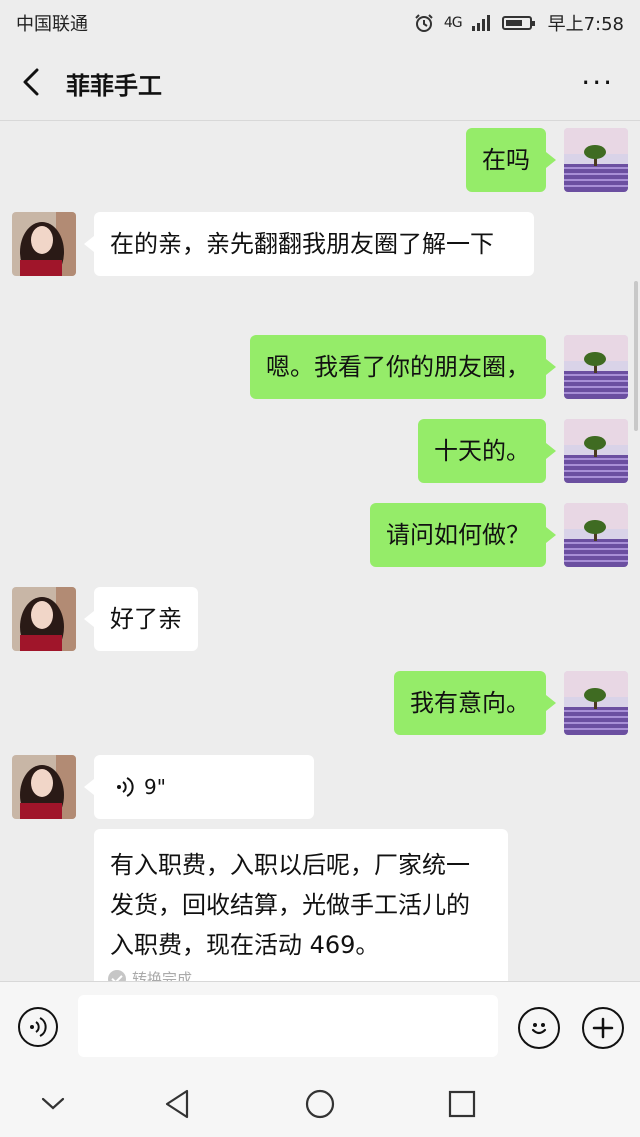  What do you see at coordinates (320, 22) in the screenshot?
I see `status-bar: 中国联通 4G 早上7:58` at bounding box center [320, 22].